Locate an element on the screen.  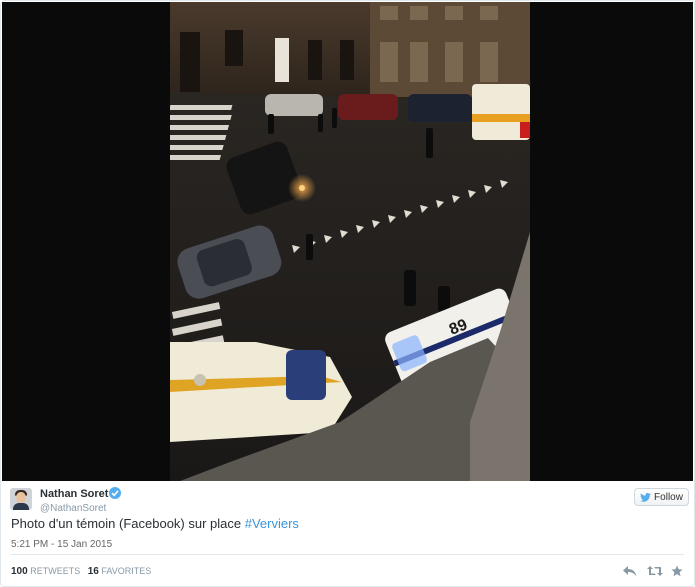
tweet-timestamp: 5:21 PM - 15 Jan 2015 is located at coordinates (61, 544).